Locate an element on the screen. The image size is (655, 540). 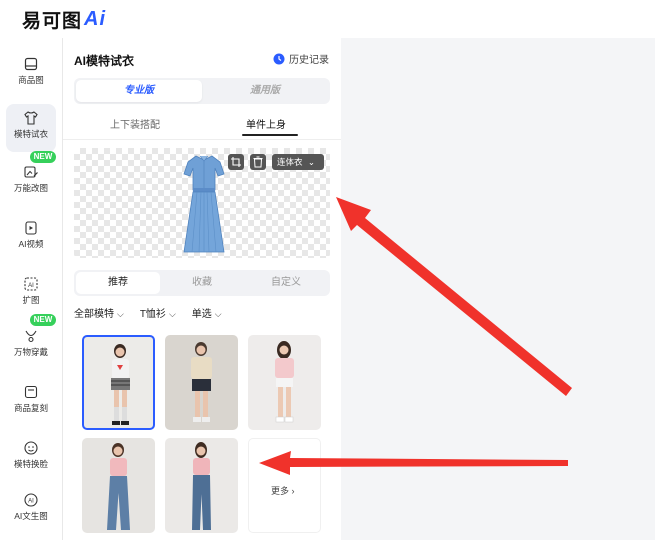
sidebar-item-expand: AI 扩图 is located at coordinates (31, 294).